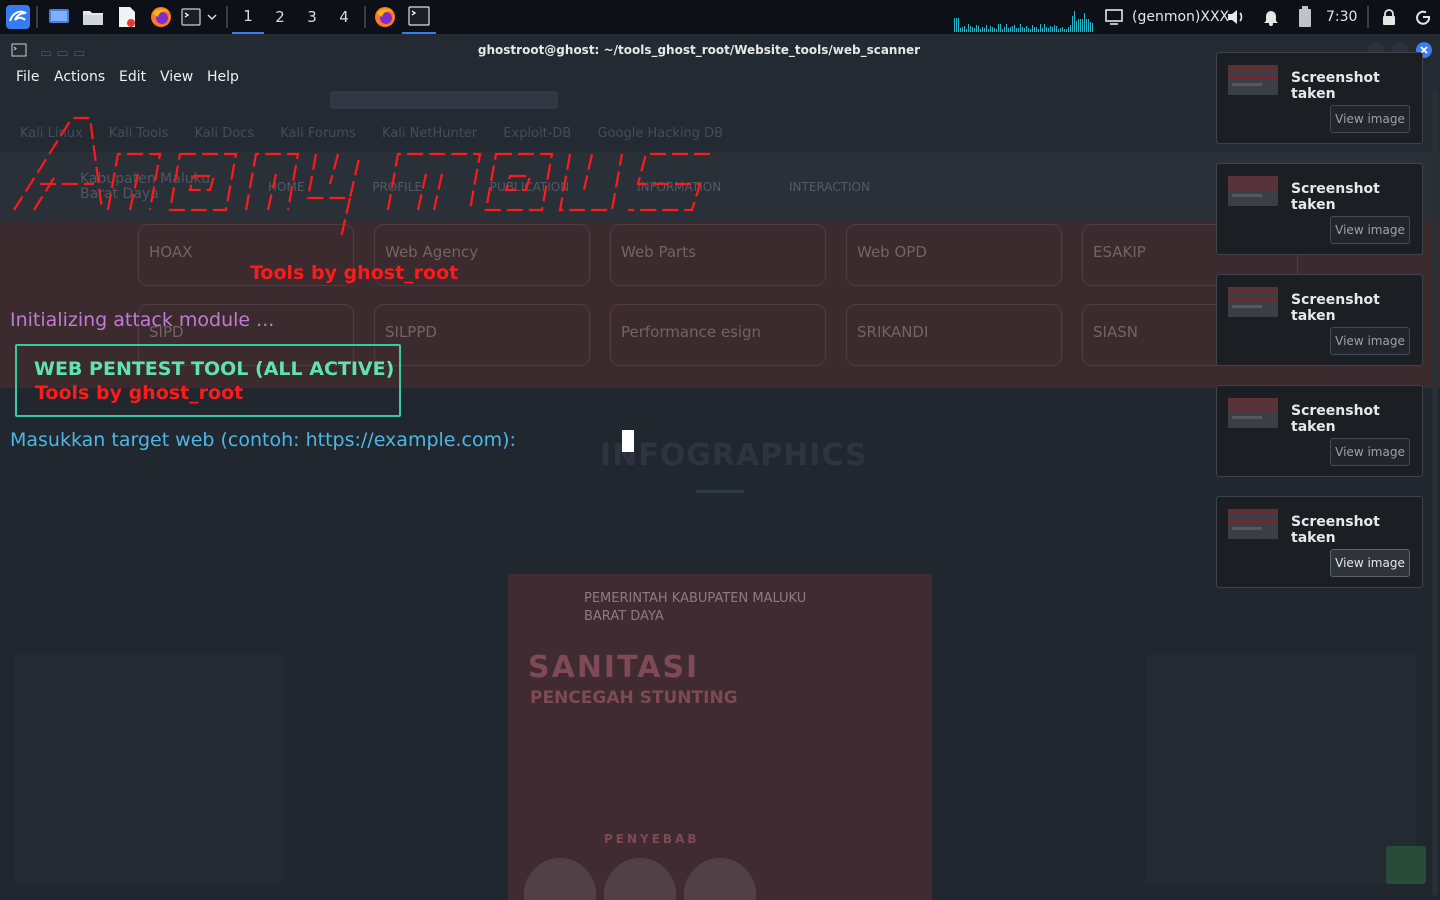 Image resolution: width=1440 pixels, height=900 pixels. I want to click on desktop-icon, so click(59, 16).